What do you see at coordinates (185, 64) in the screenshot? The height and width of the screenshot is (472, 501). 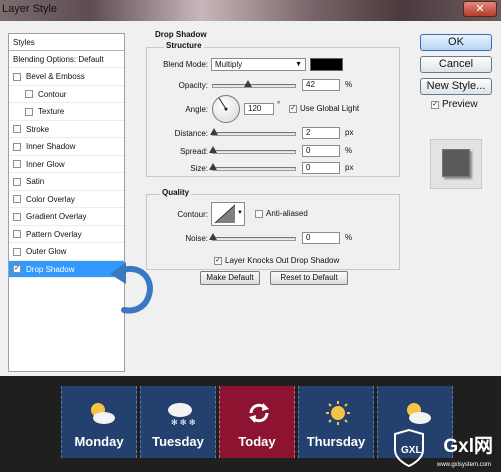 I see `blend-mode-label: Blend Mode:` at bounding box center [185, 64].